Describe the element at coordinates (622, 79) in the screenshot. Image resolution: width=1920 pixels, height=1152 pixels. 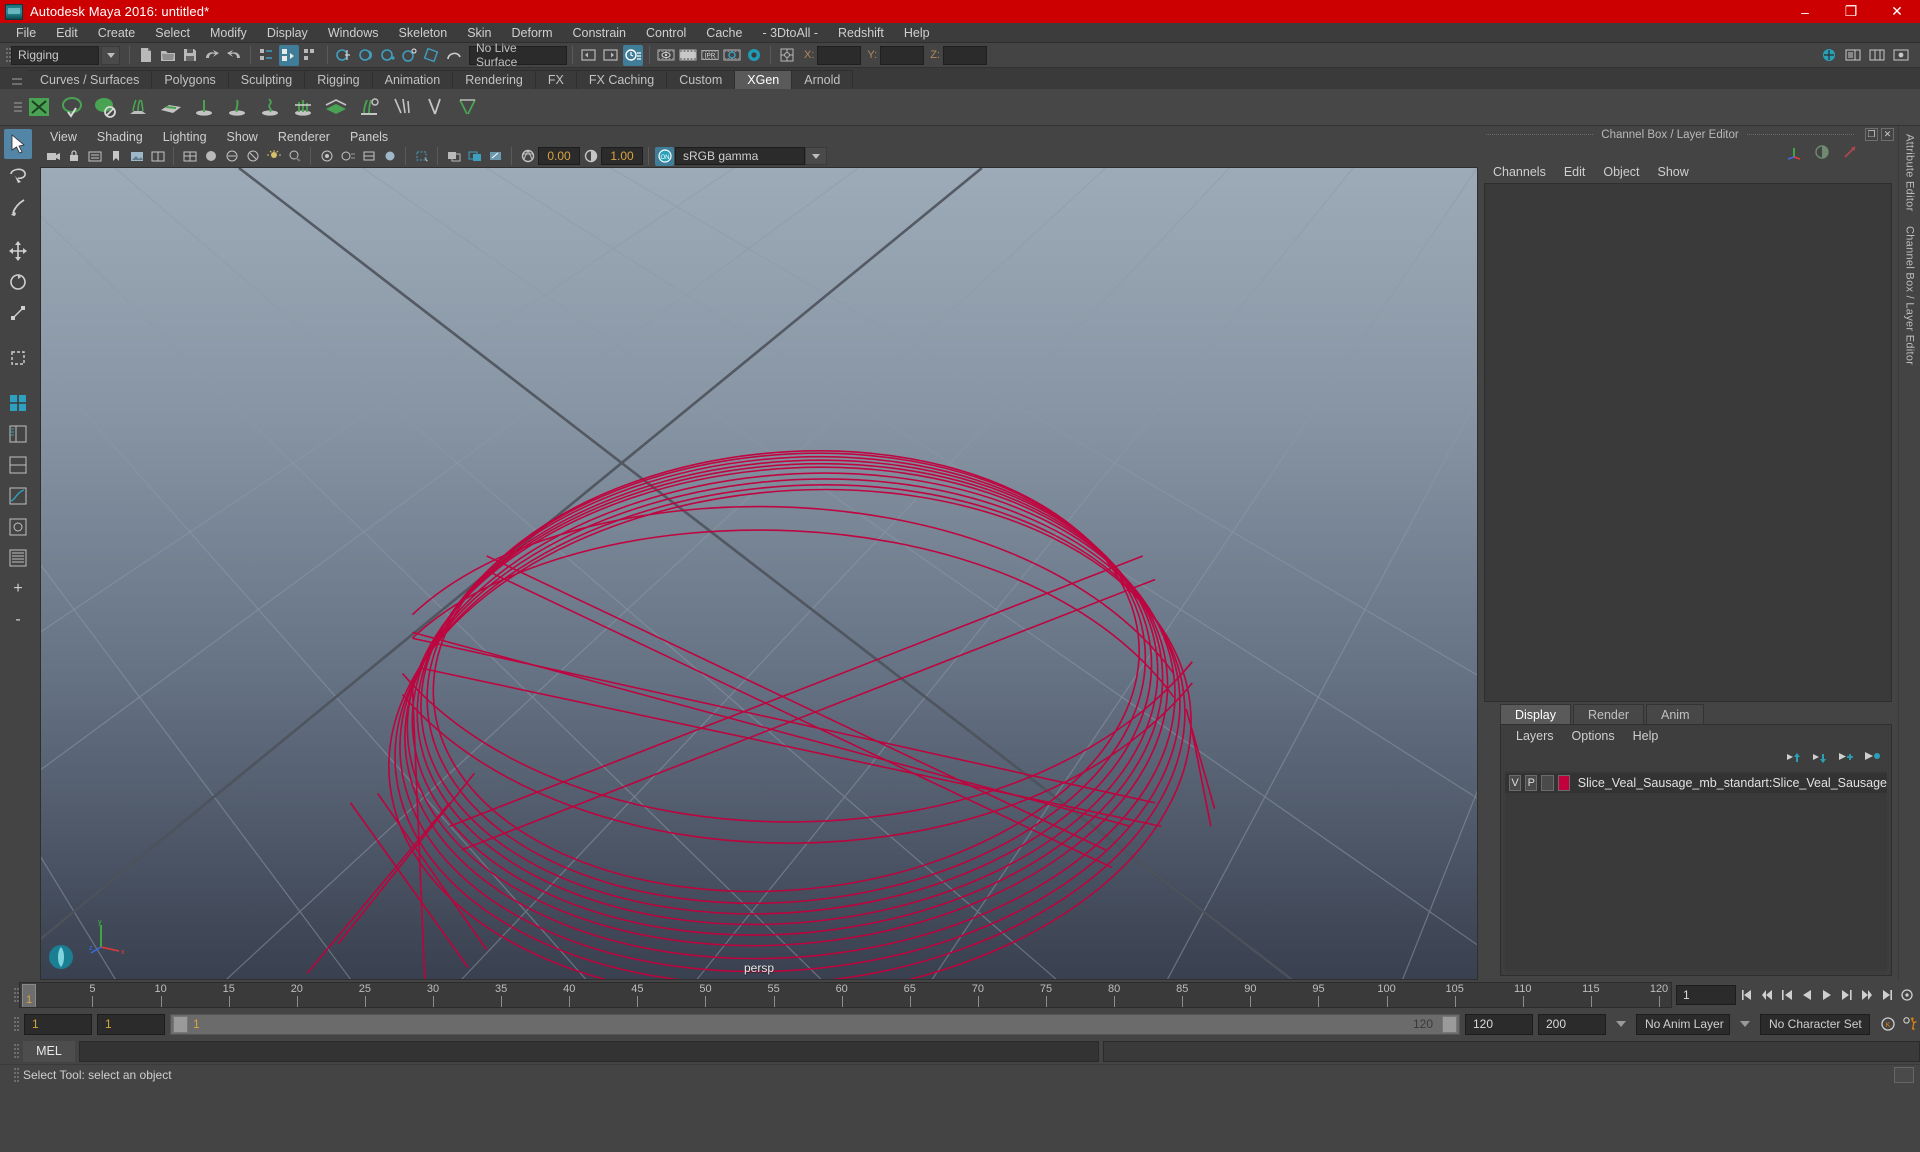
I see `shelf-tab-fx-caching: FX Caching` at that location.